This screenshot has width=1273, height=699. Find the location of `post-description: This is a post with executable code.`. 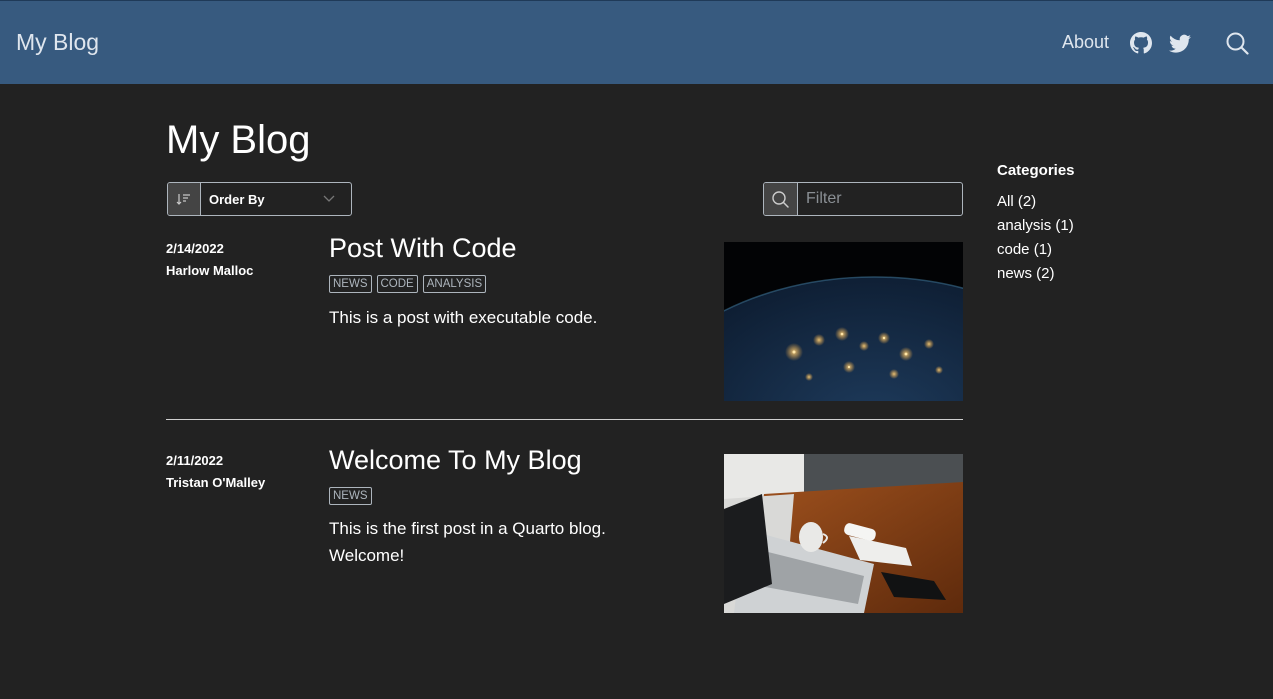

post-description: This is a post with executable code. is located at coordinates (463, 317).